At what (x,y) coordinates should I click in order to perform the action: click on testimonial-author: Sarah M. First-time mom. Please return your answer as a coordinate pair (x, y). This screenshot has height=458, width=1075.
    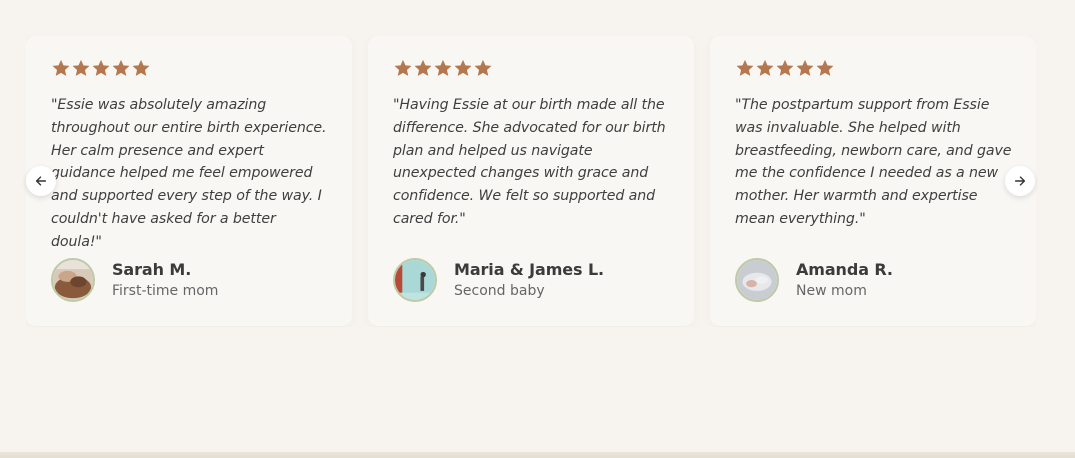
    Looking at the image, I should click on (134, 280).